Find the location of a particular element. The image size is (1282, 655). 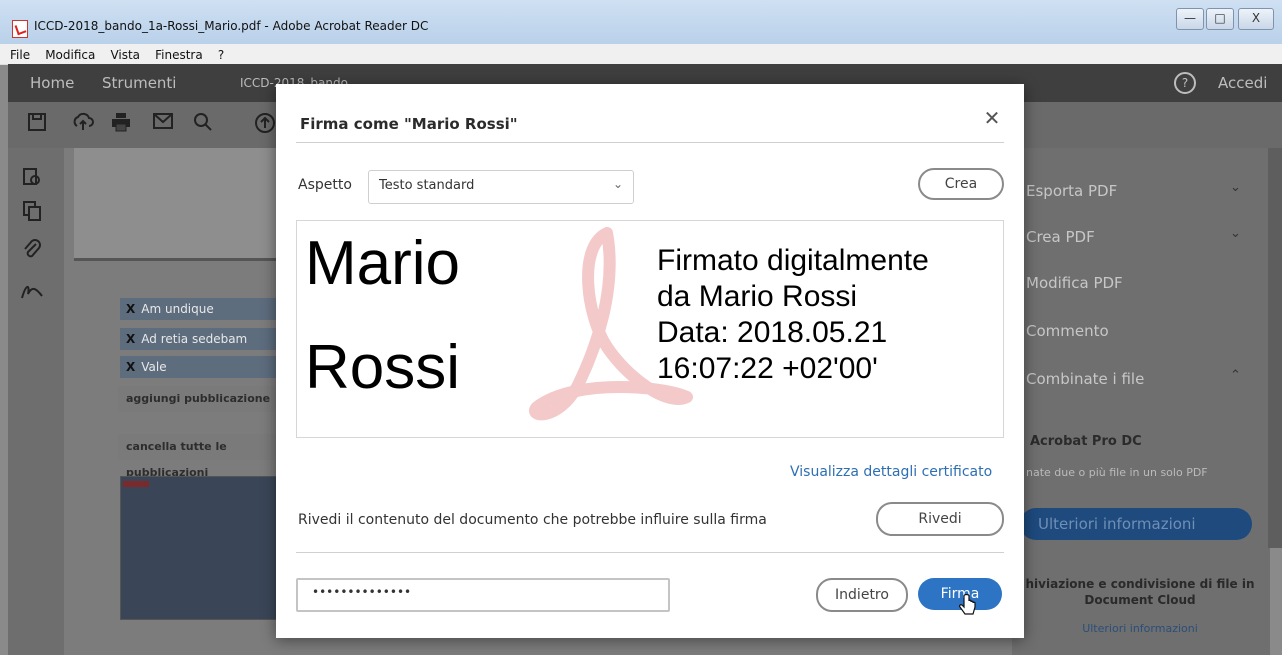

cloud-more-info-link: Ulteriori informazioni is located at coordinates (1140, 628).